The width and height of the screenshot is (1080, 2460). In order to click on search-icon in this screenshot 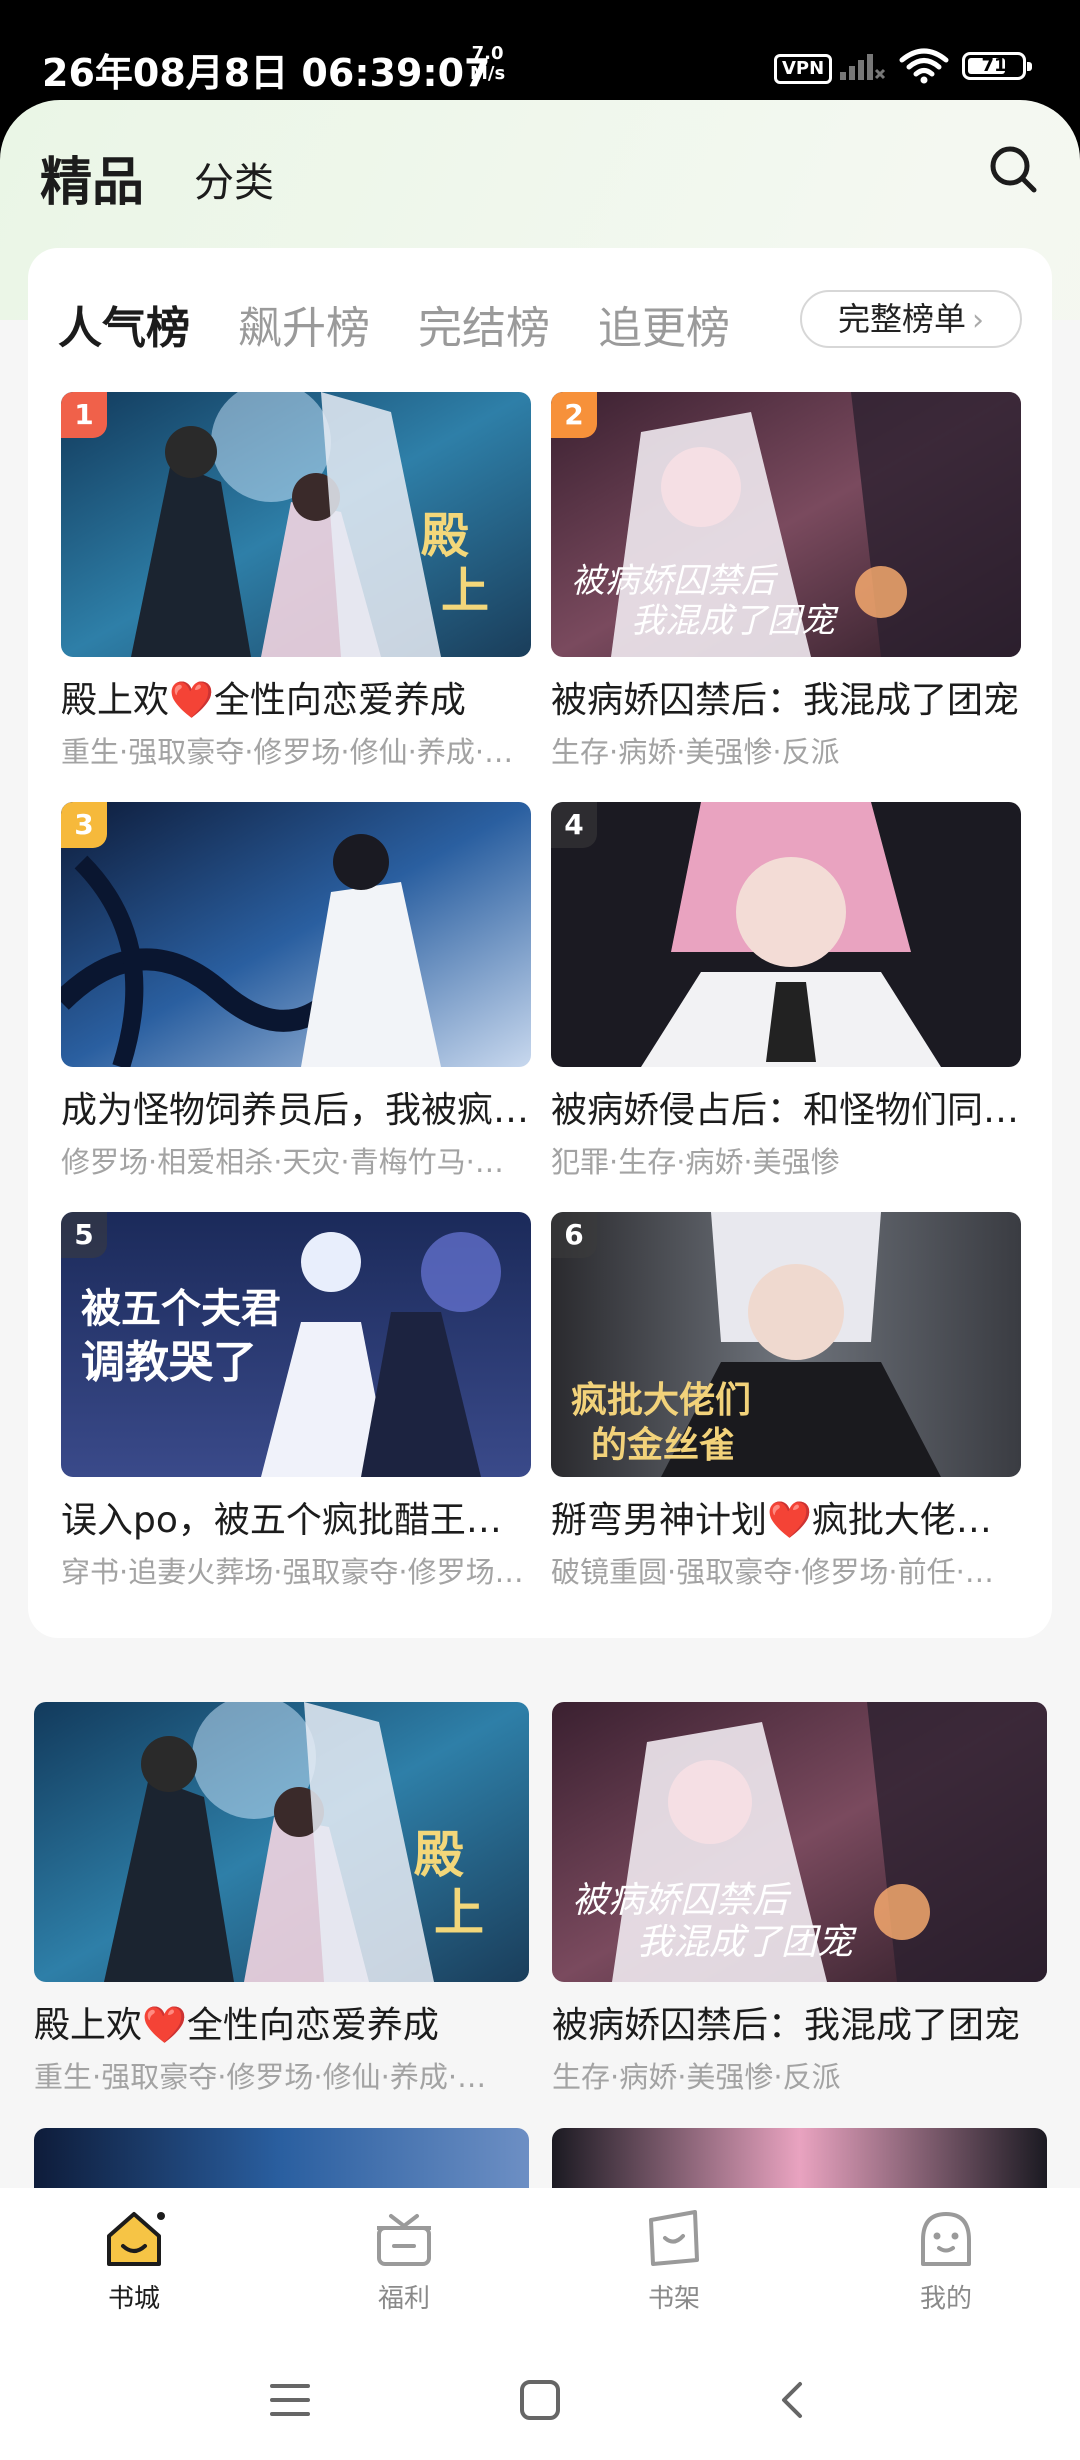, I will do `click(1013, 169)`.